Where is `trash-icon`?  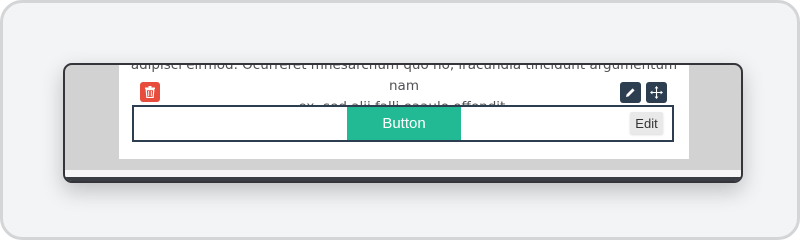 trash-icon is located at coordinates (150, 92).